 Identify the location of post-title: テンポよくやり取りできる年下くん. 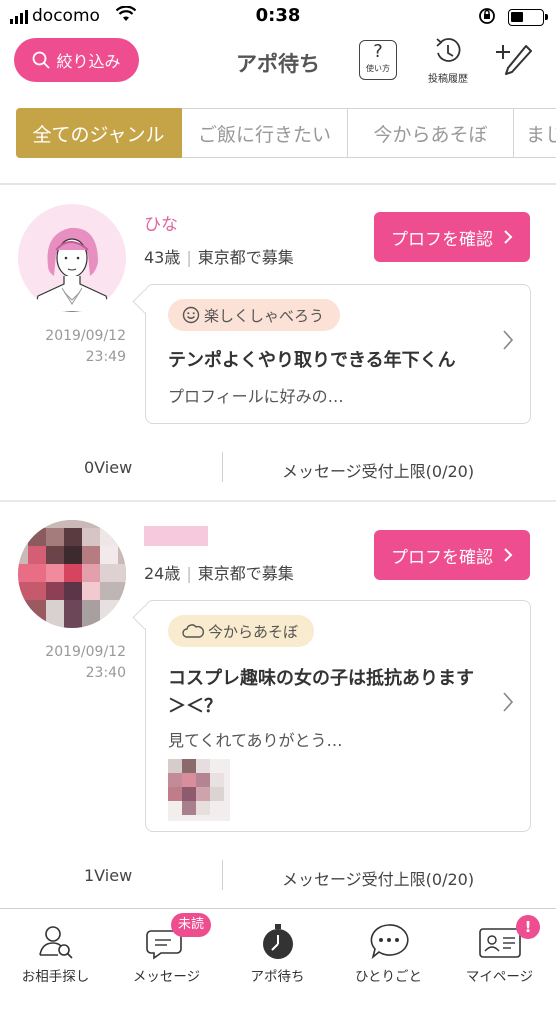
(312, 360).